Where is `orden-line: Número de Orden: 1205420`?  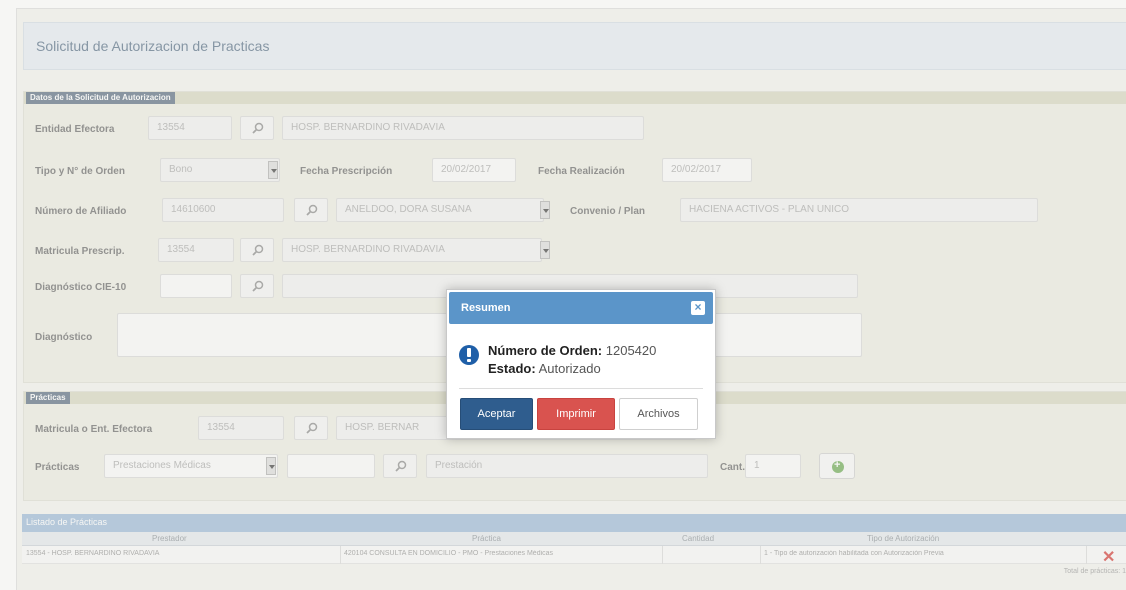 orden-line: Número de Orden: 1205420 is located at coordinates (572, 350).